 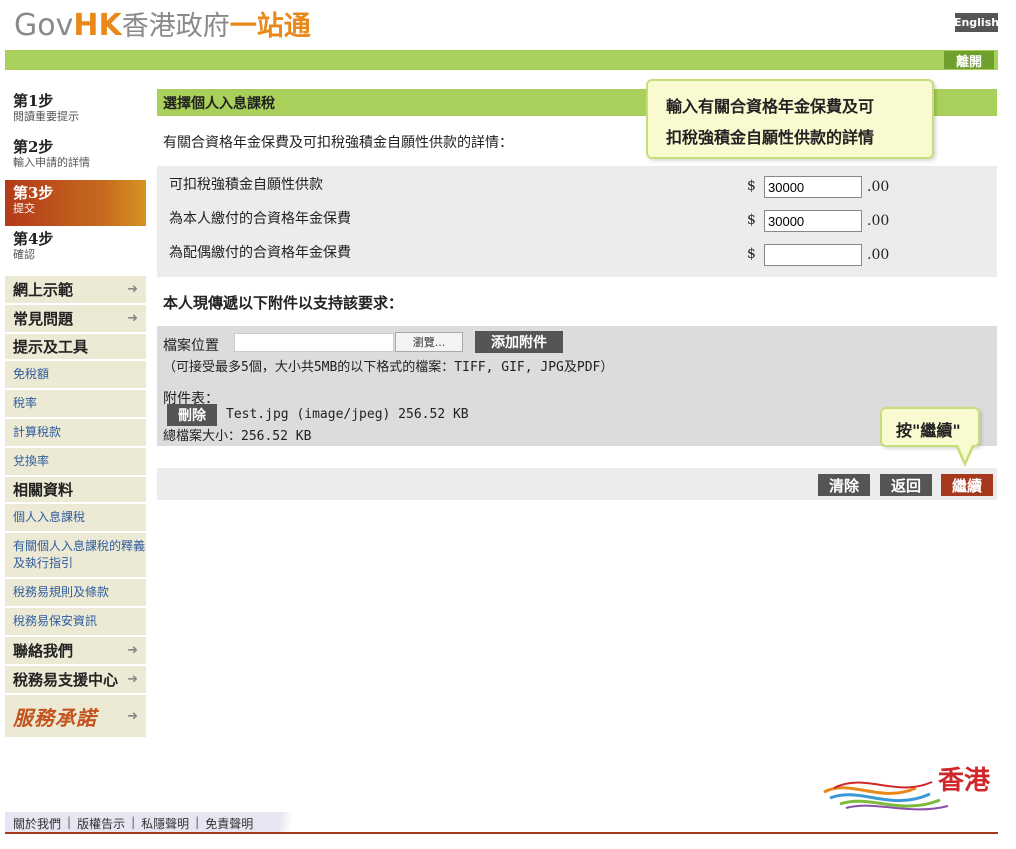 I want to click on continue-button: 繼續, so click(x=967, y=485).